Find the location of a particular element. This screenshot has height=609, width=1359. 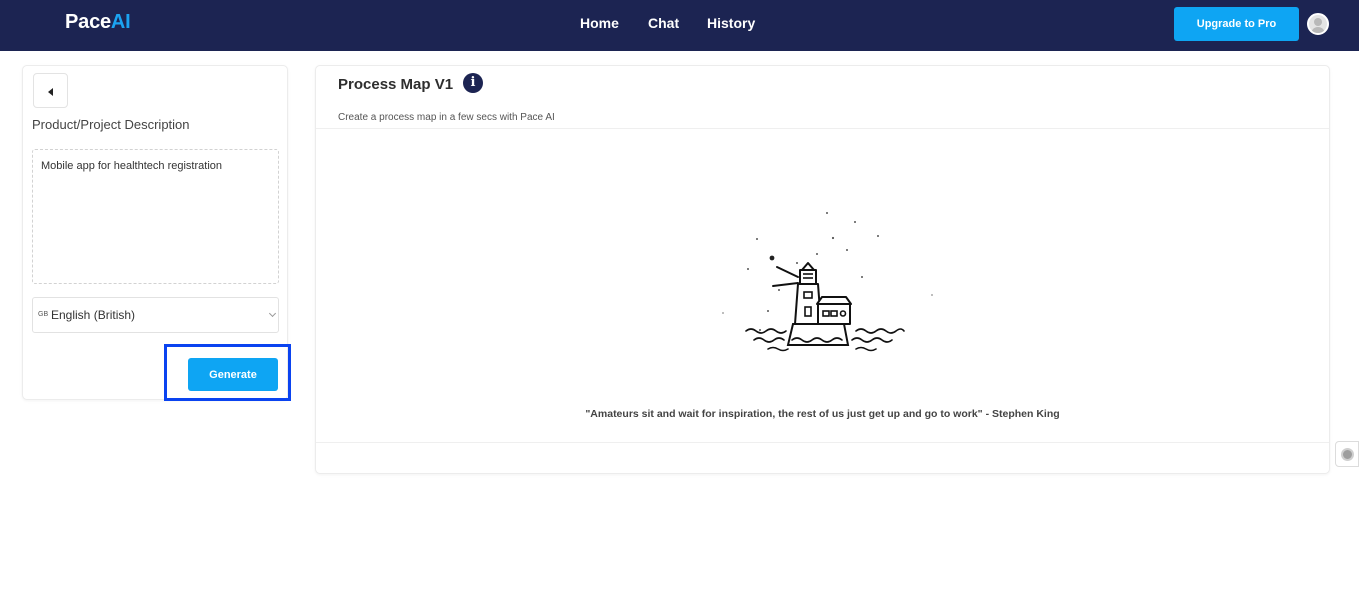

logo-text-main: Pace is located at coordinates (88, 22).